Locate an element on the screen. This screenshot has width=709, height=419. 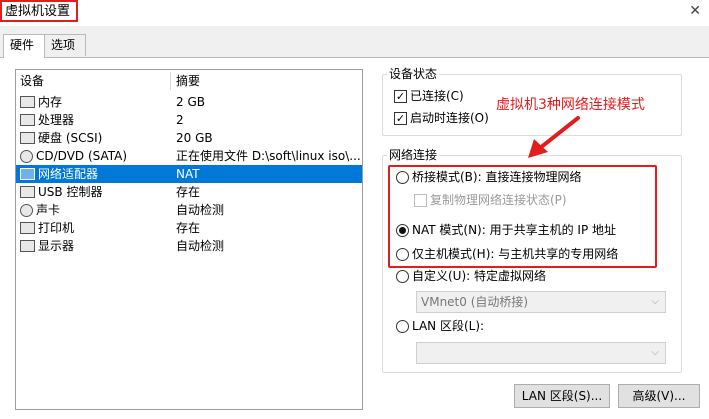
device-name: USB 控制器 is located at coordinates (70, 192).